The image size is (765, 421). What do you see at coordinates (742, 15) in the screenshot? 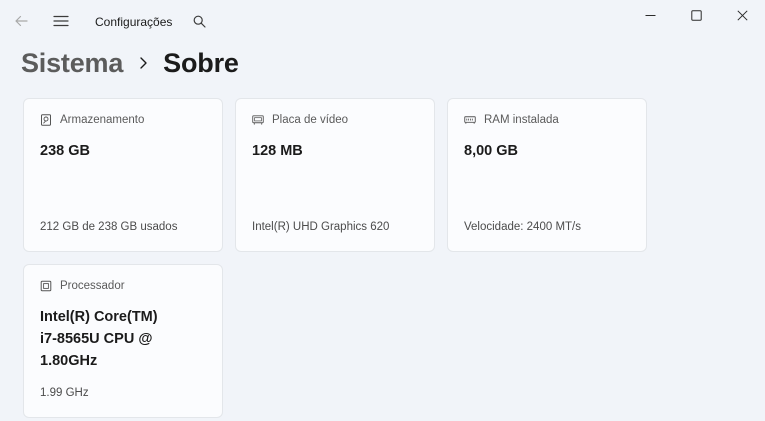
I see `close-icon` at bounding box center [742, 15].